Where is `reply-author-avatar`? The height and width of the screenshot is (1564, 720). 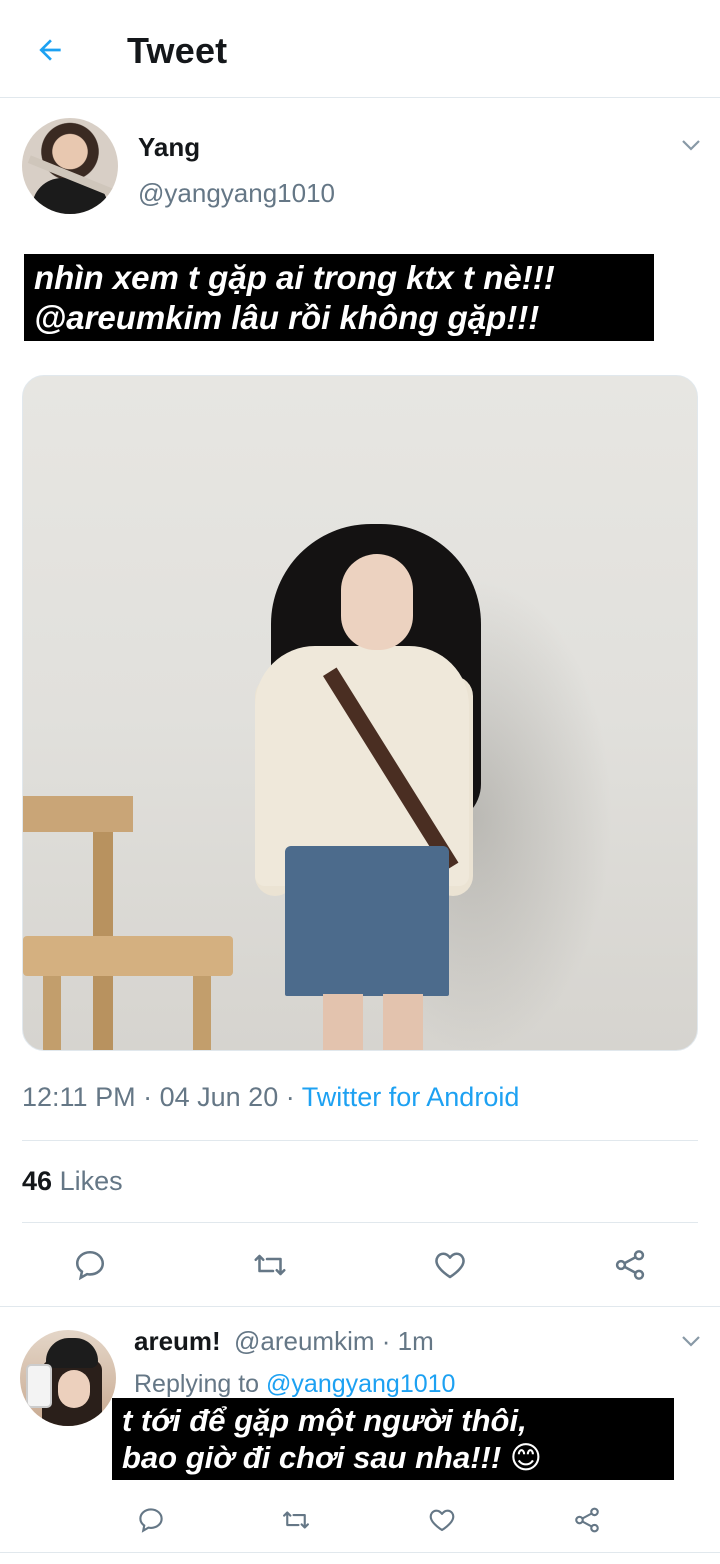 reply-author-avatar is located at coordinates (68, 1378).